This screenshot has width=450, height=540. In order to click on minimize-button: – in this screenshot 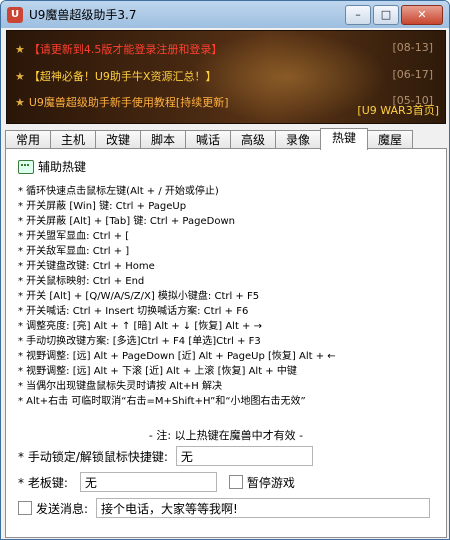, I will do `click(358, 15)`.